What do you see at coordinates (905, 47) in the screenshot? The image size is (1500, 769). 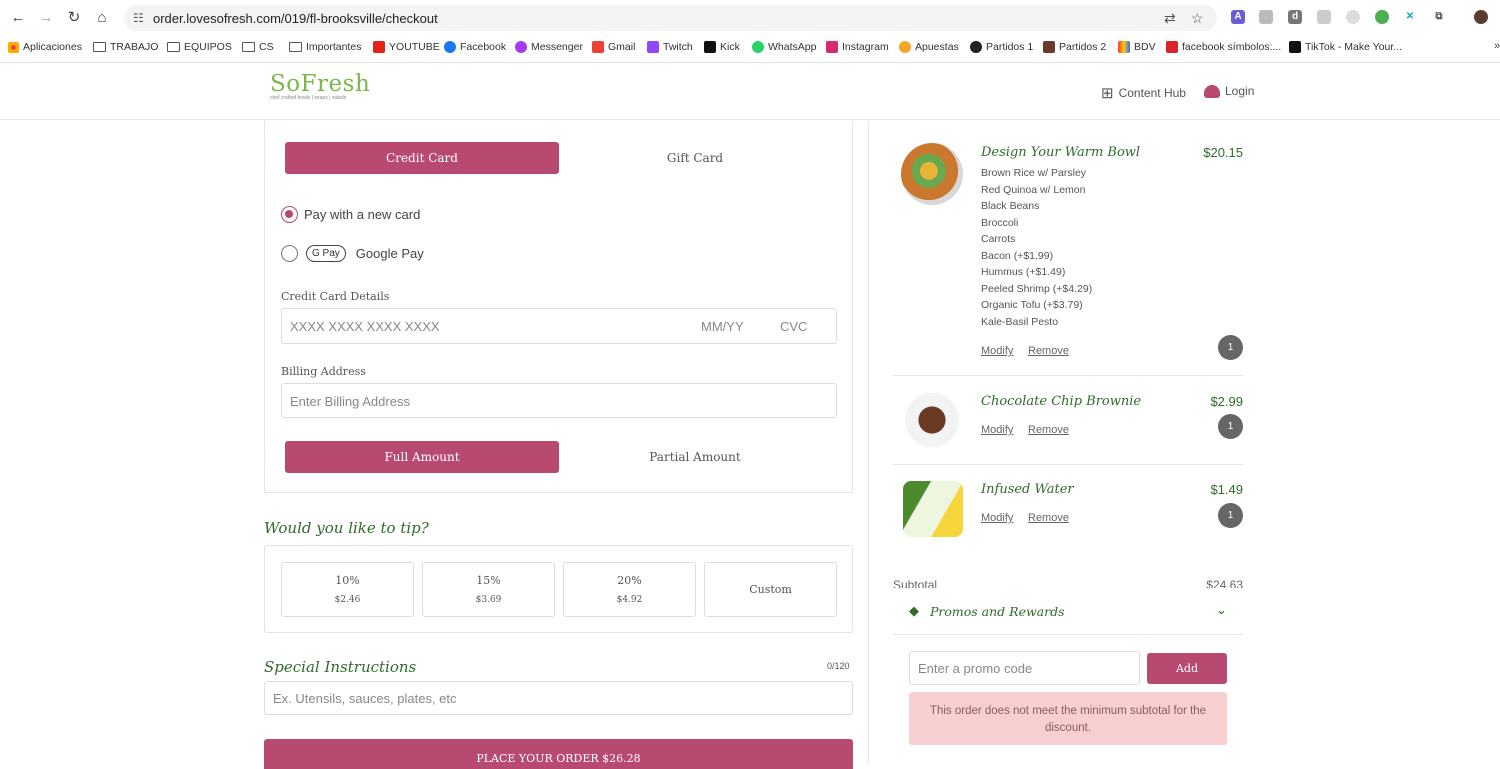 I see `apuestas-icon` at bounding box center [905, 47].